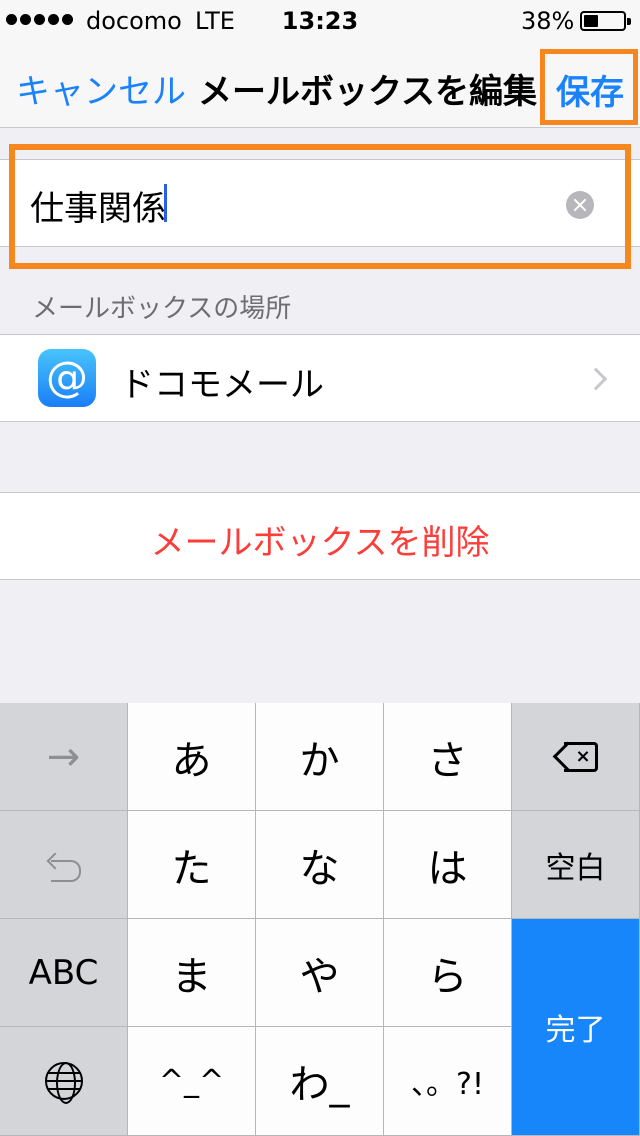 This screenshot has height=1136, width=640. I want to click on status-bar: docomo LTE 13:23 38%, so click(320, 20).